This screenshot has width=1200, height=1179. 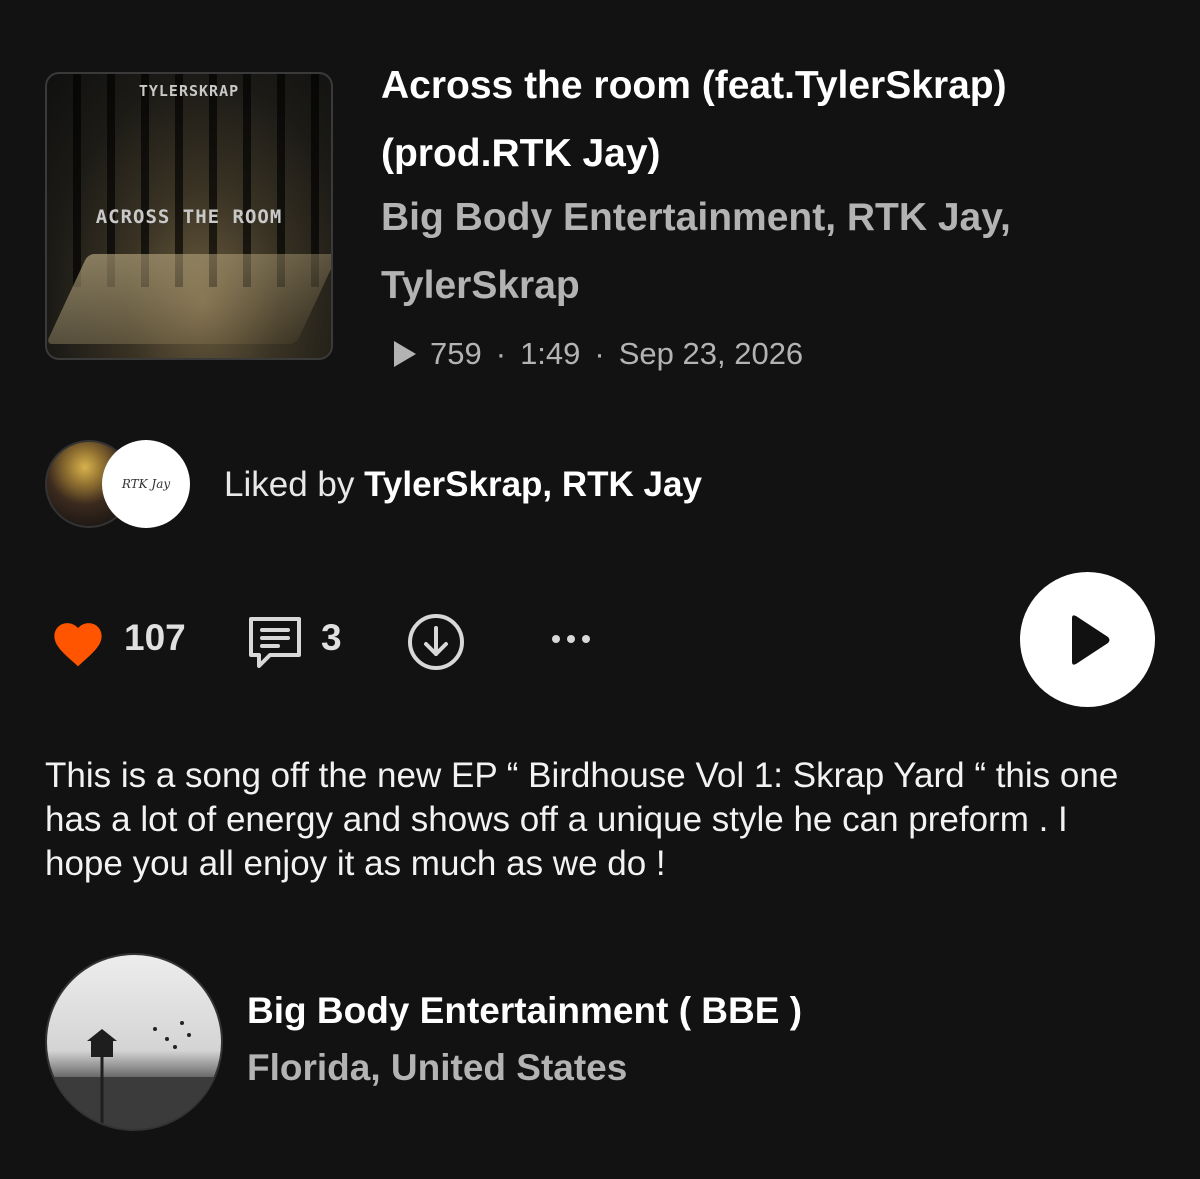 What do you see at coordinates (711, 353) in the screenshot?
I see `release-date: Sep 23, 2026` at bounding box center [711, 353].